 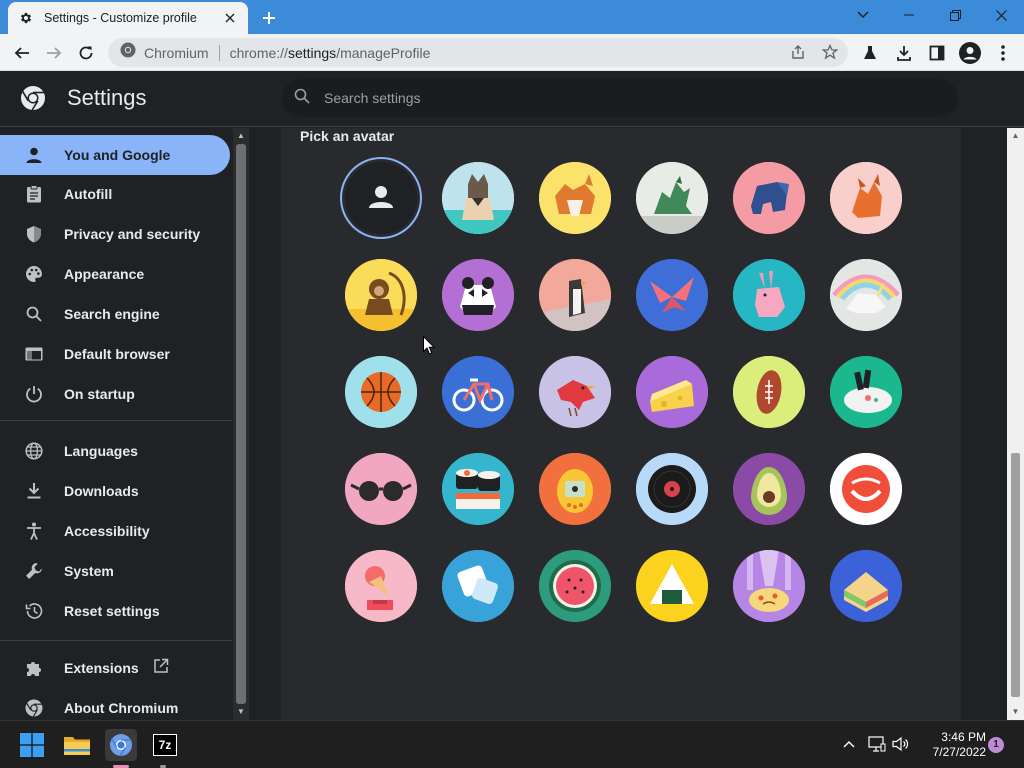 I want to click on avatar-option-bird, so click(x=575, y=392).